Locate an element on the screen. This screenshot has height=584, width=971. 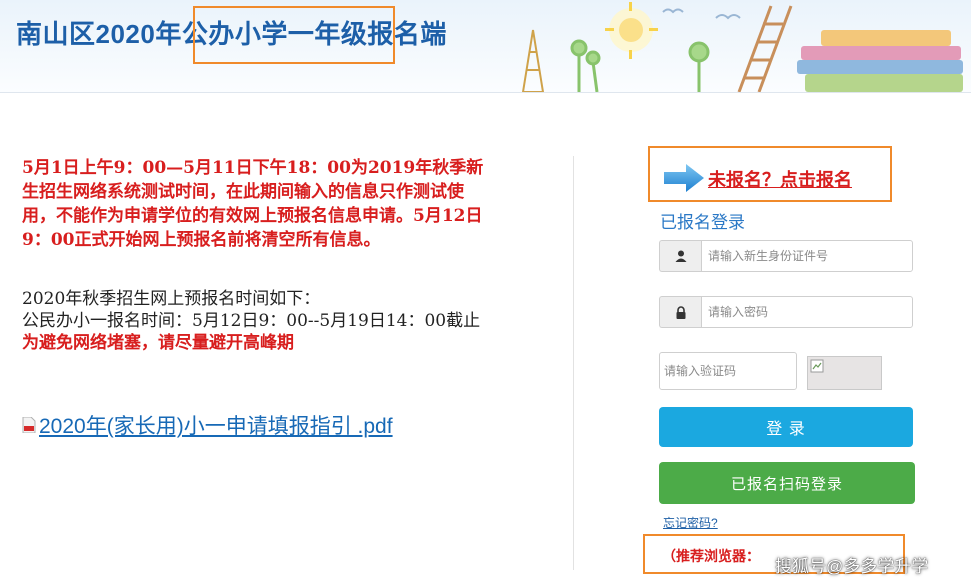
id-number-input is located at coordinates (807, 256).